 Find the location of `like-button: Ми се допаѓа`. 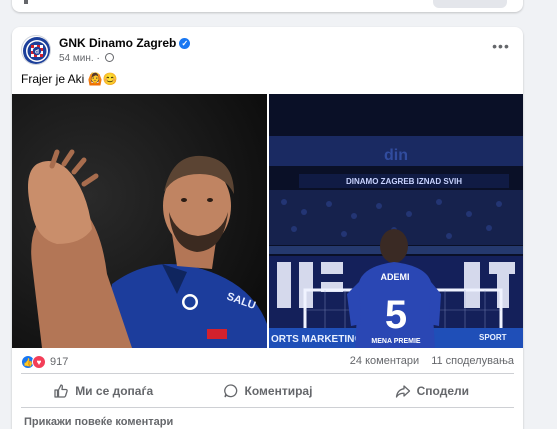

like-button: Ми се допаѓа is located at coordinates (103, 391).